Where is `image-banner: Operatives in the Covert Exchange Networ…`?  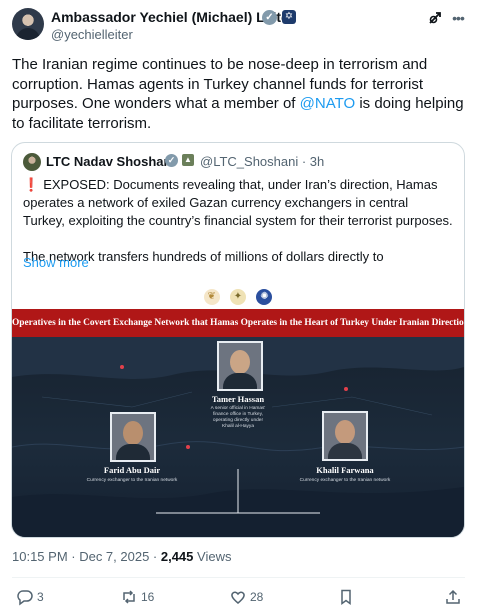 image-banner: Operatives in the Covert Exchange Networ… is located at coordinates (238, 323).